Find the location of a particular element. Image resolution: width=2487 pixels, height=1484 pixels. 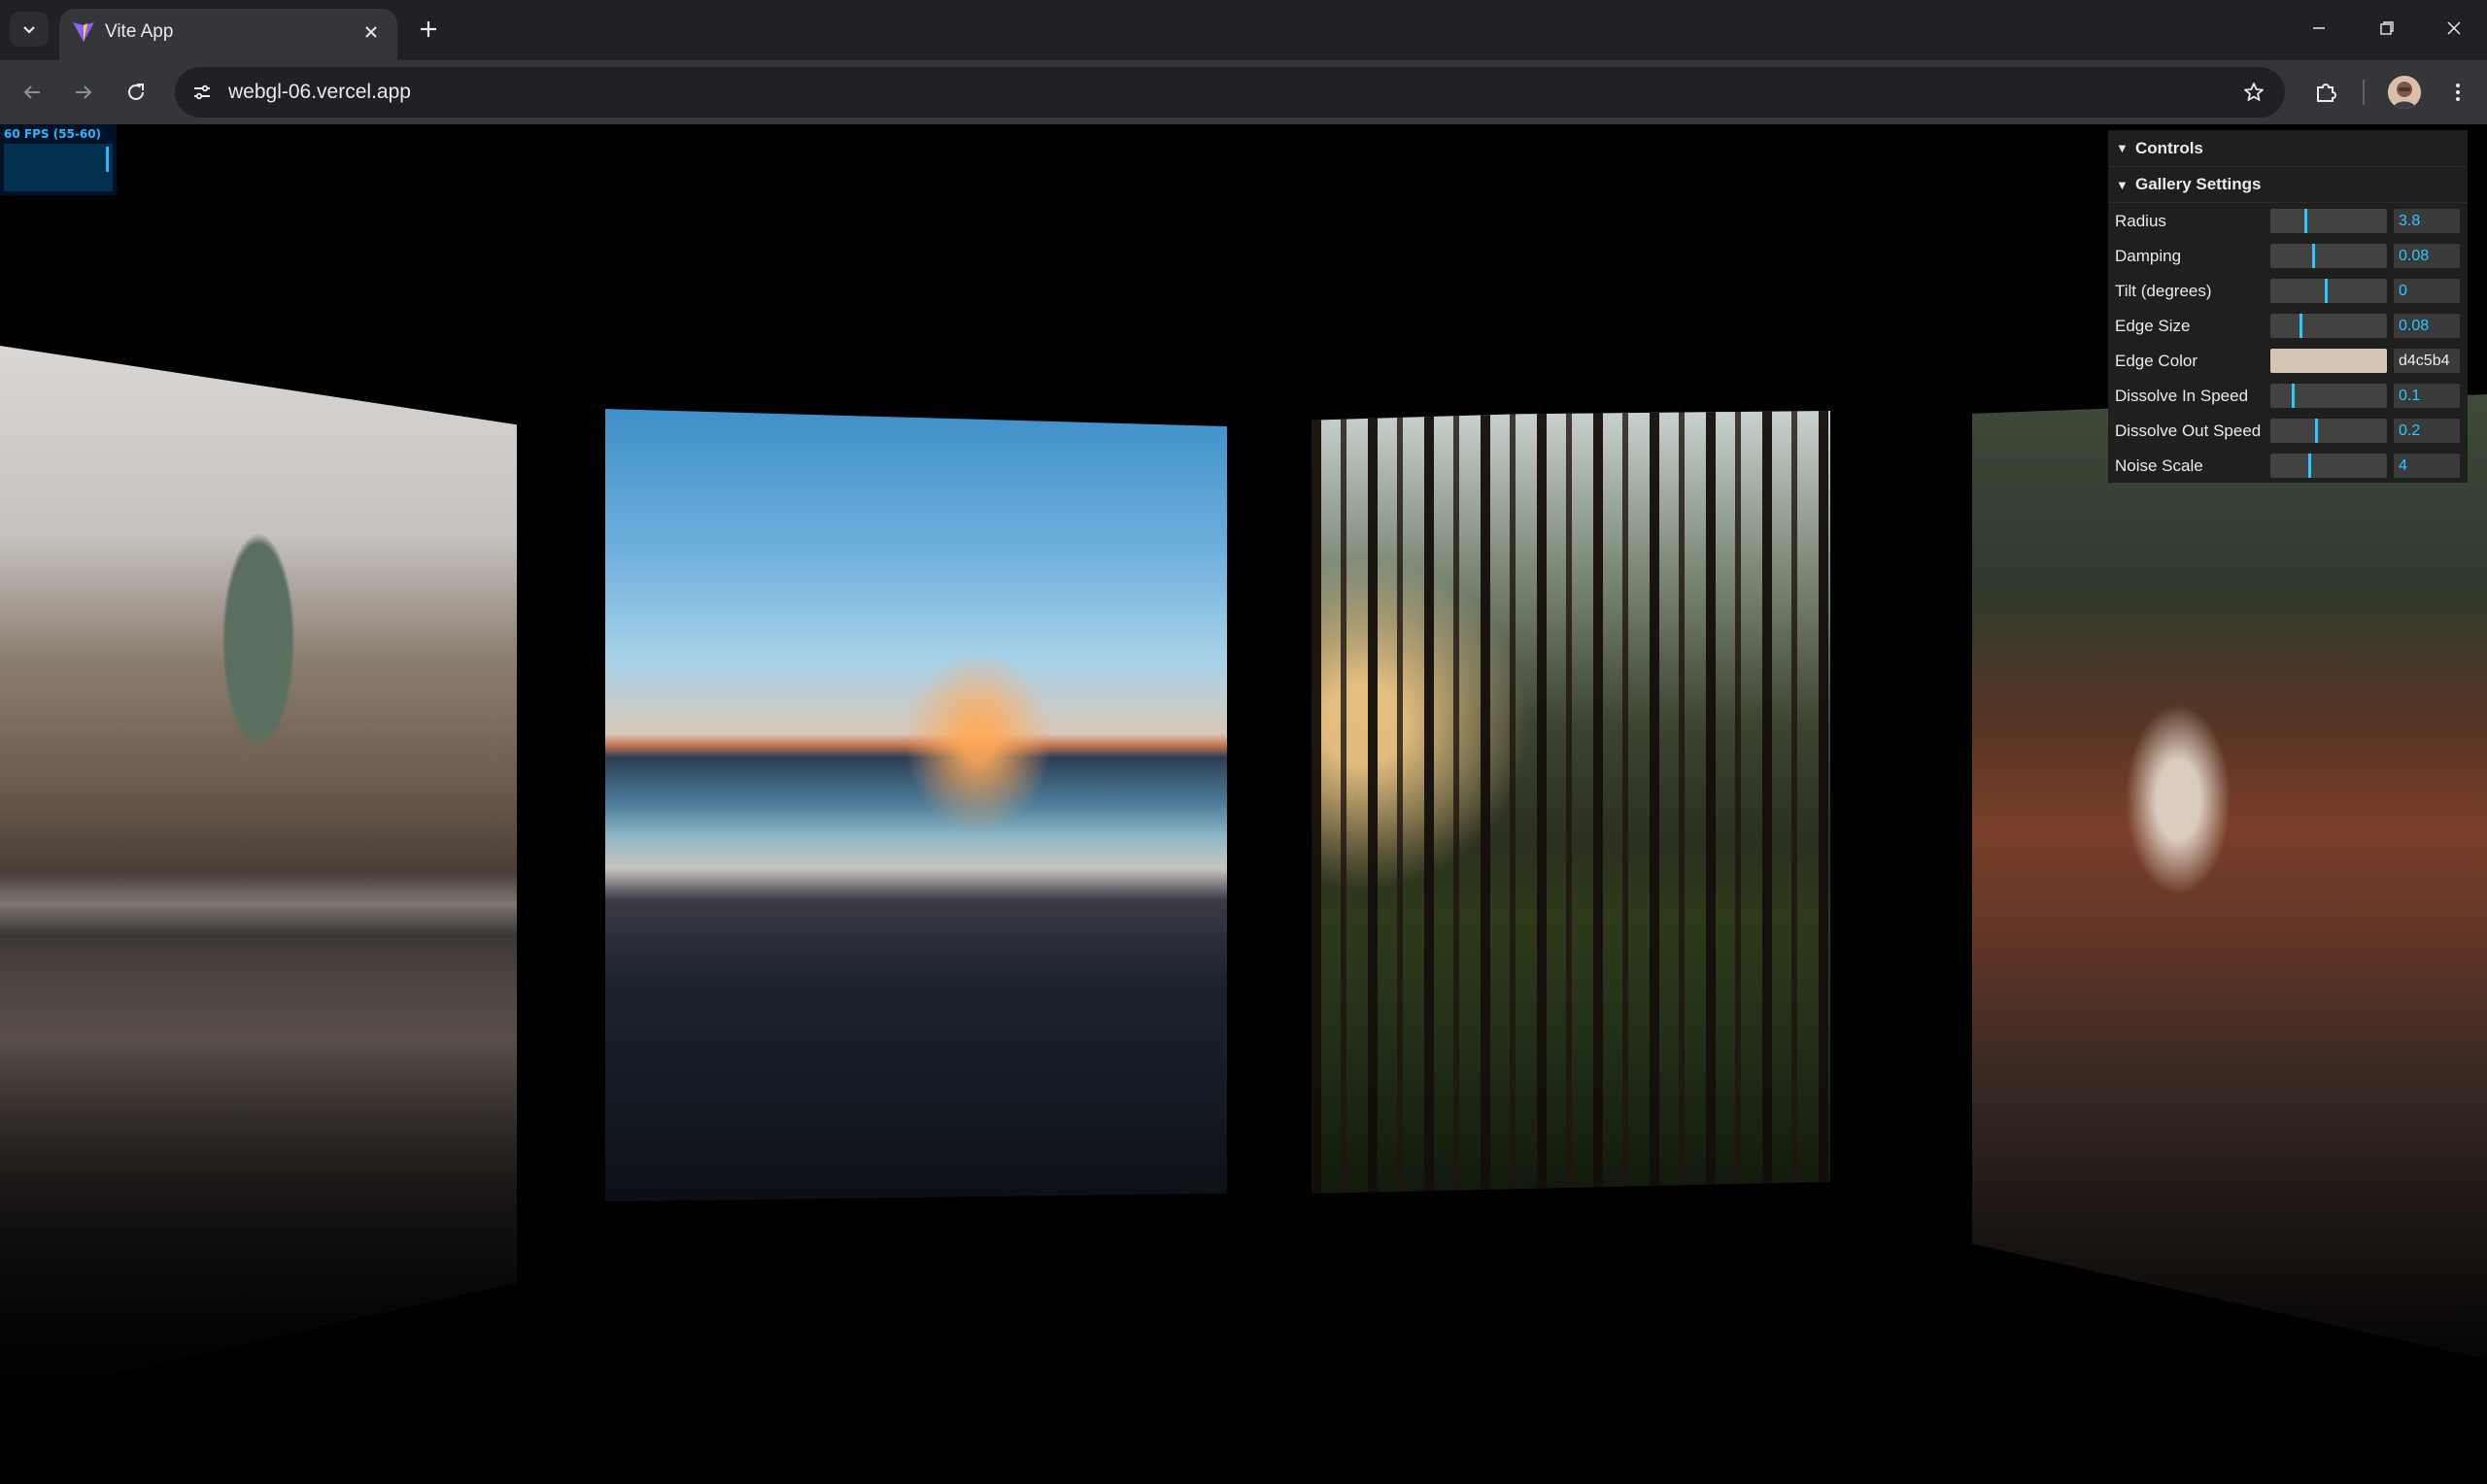

close-window-button is located at coordinates (2454, 28).